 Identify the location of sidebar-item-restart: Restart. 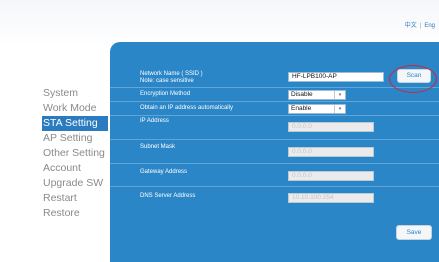
(75, 198).